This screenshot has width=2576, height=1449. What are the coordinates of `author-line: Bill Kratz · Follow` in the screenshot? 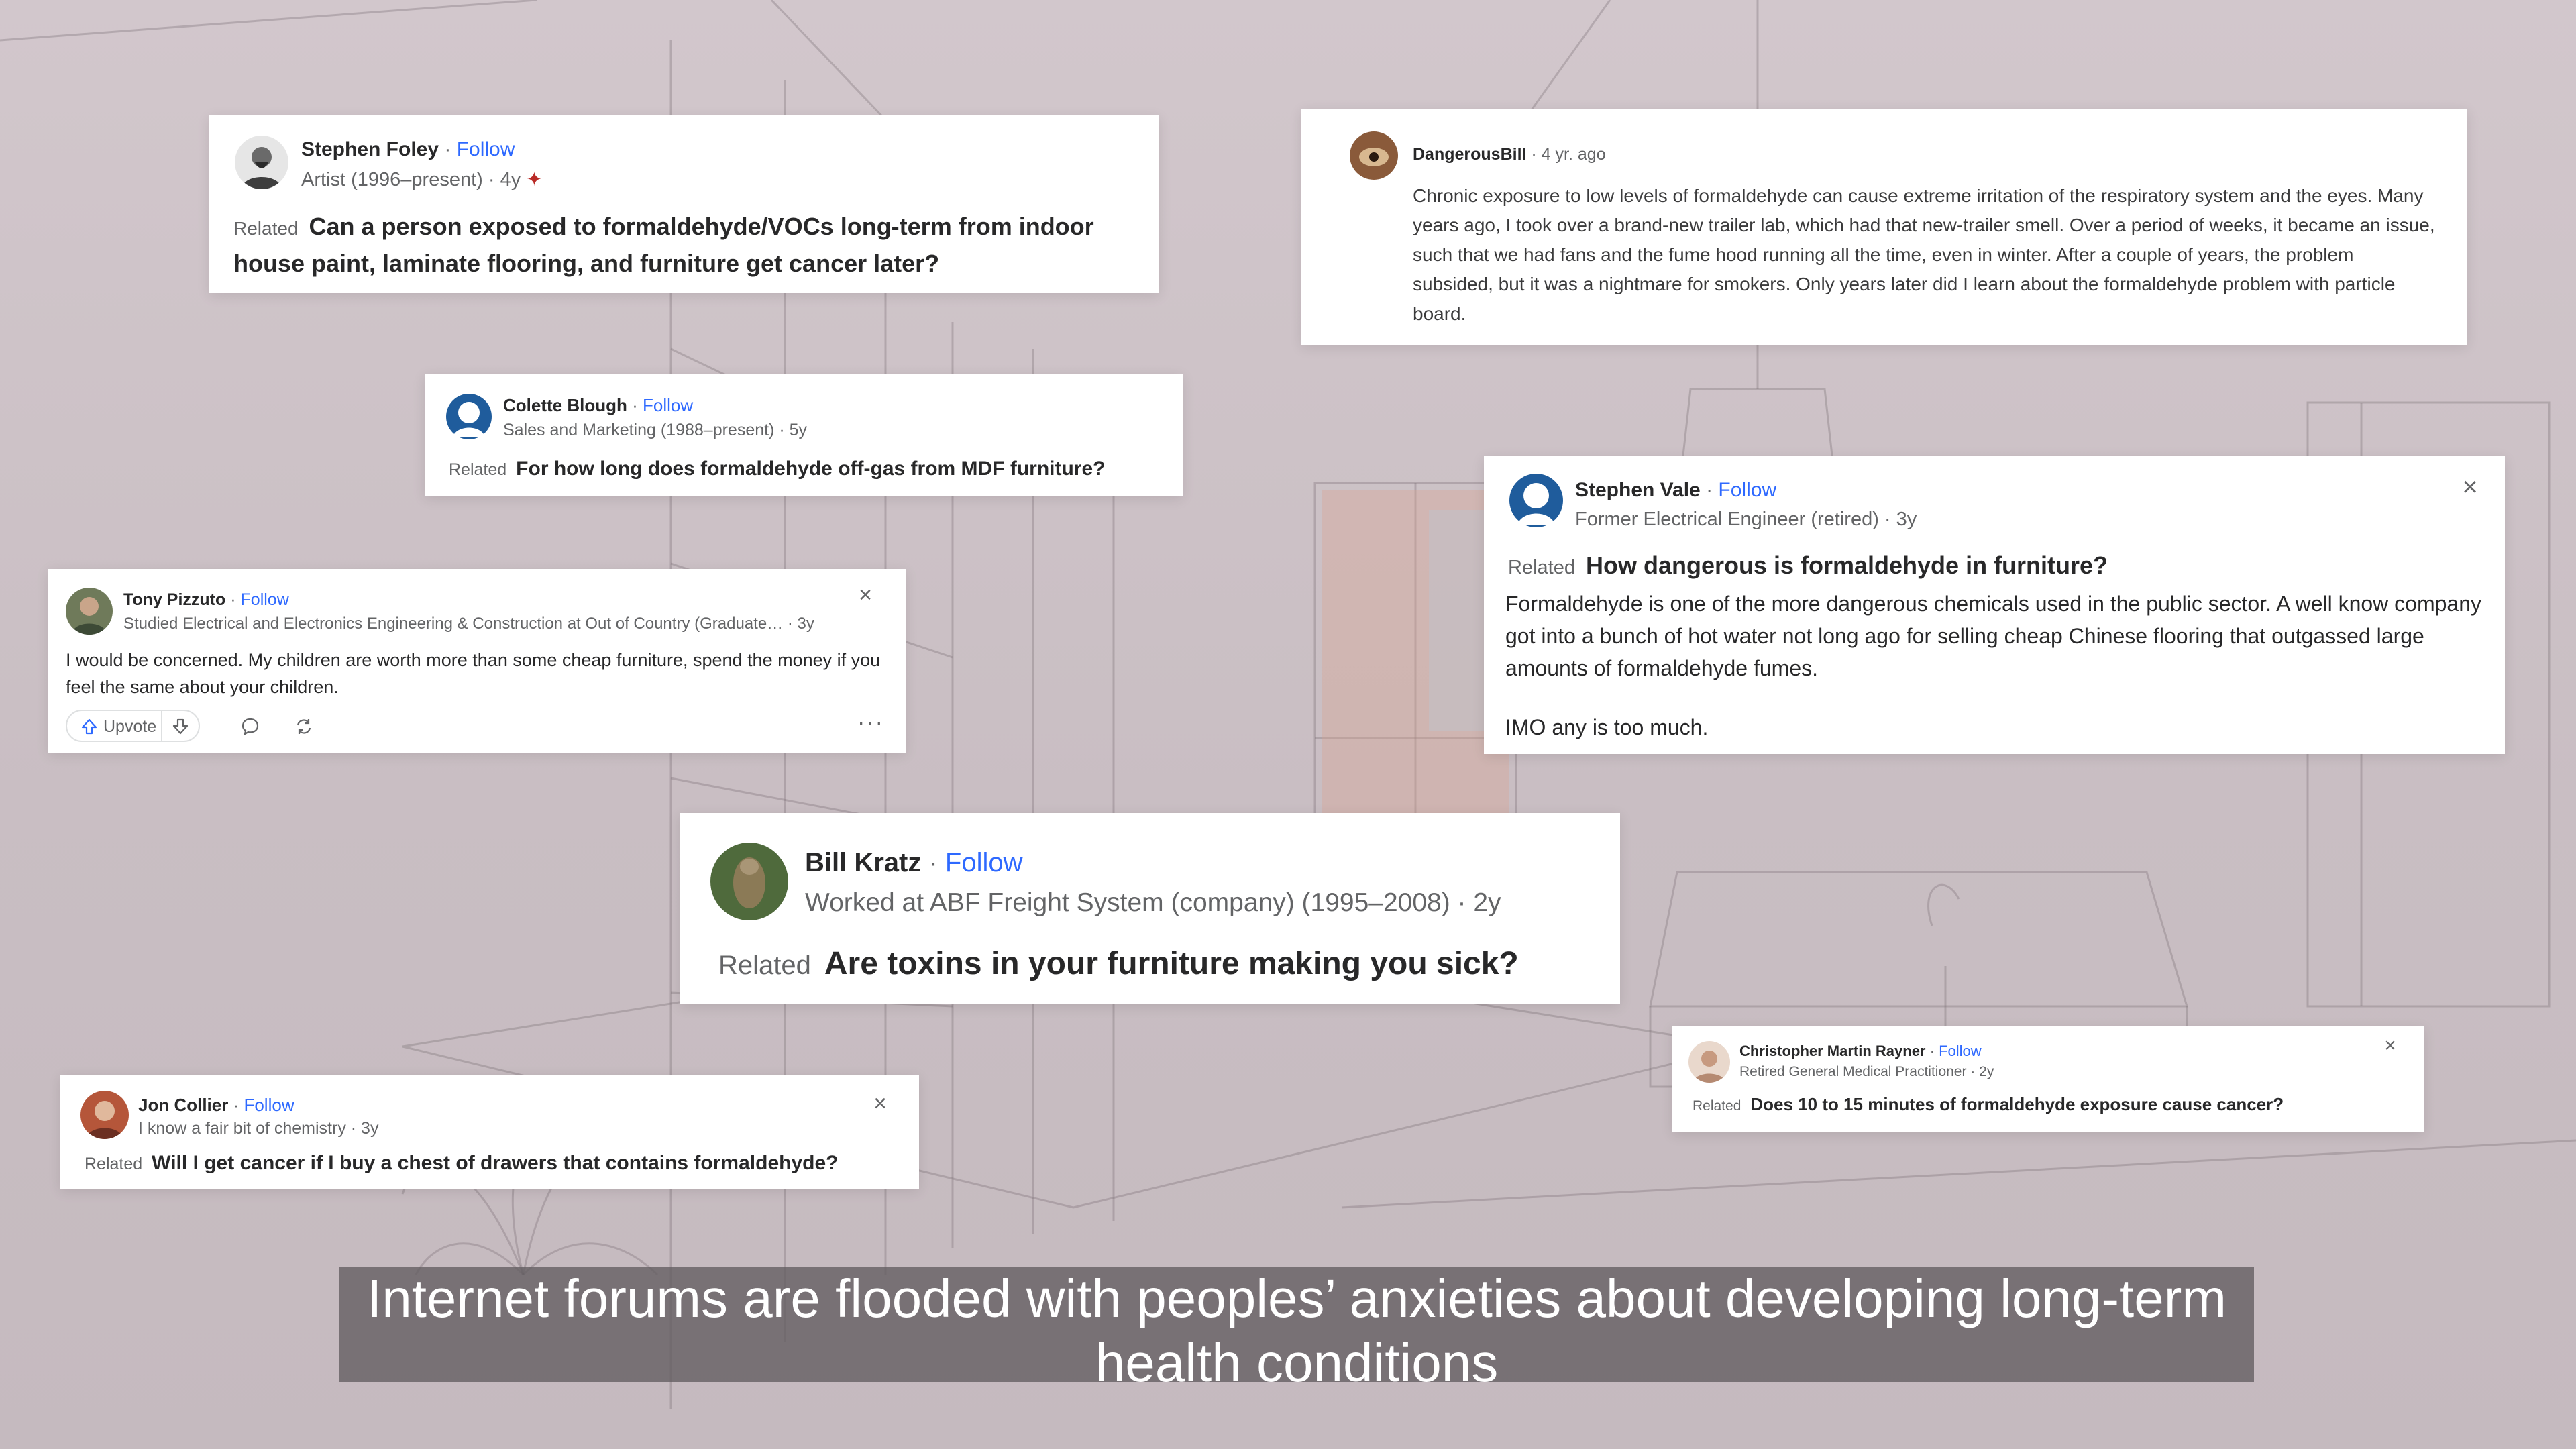 It's located at (914, 863).